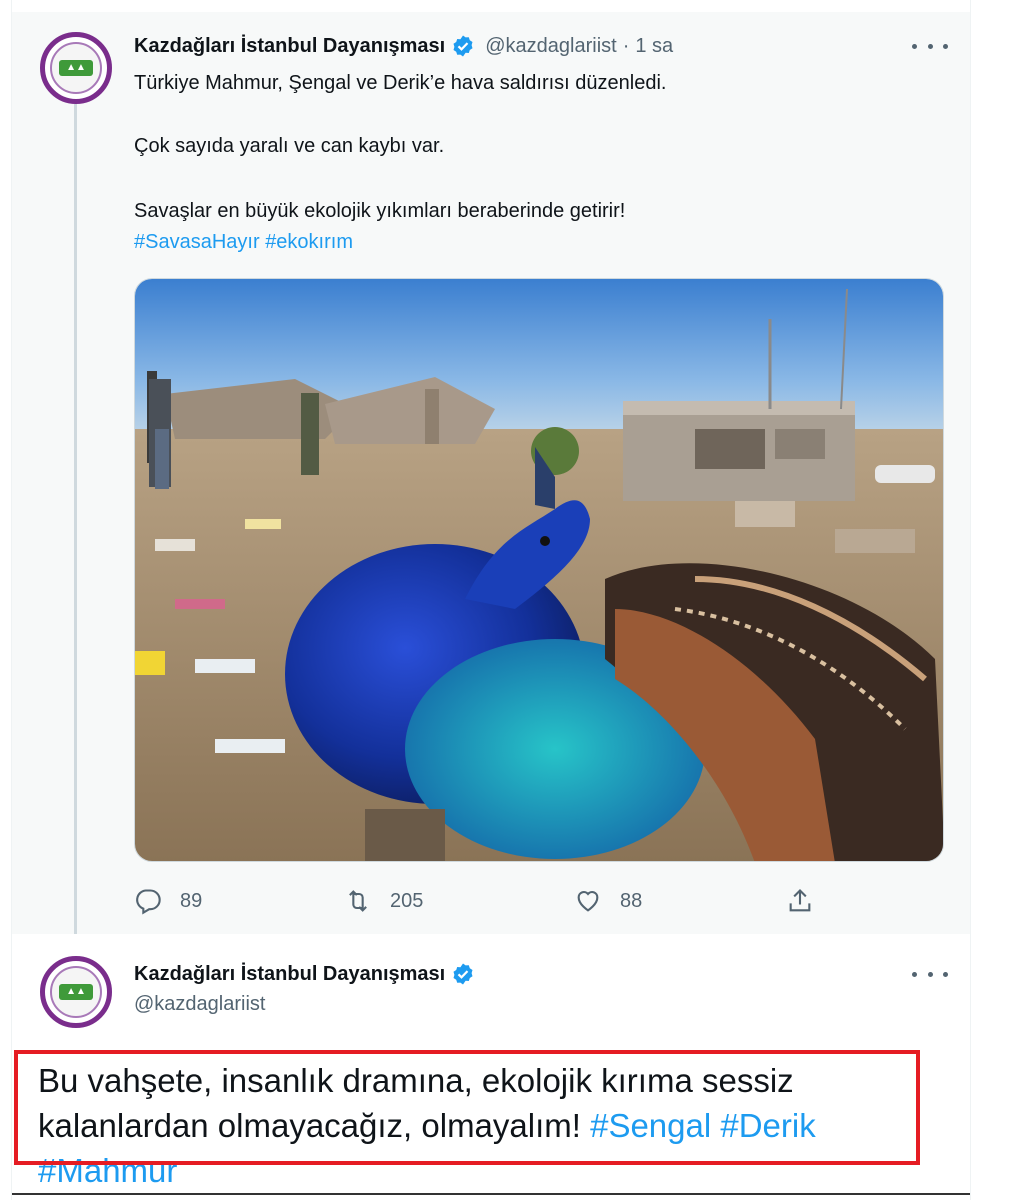  I want to click on hashtag-link: #ekokırım, so click(309, 242).